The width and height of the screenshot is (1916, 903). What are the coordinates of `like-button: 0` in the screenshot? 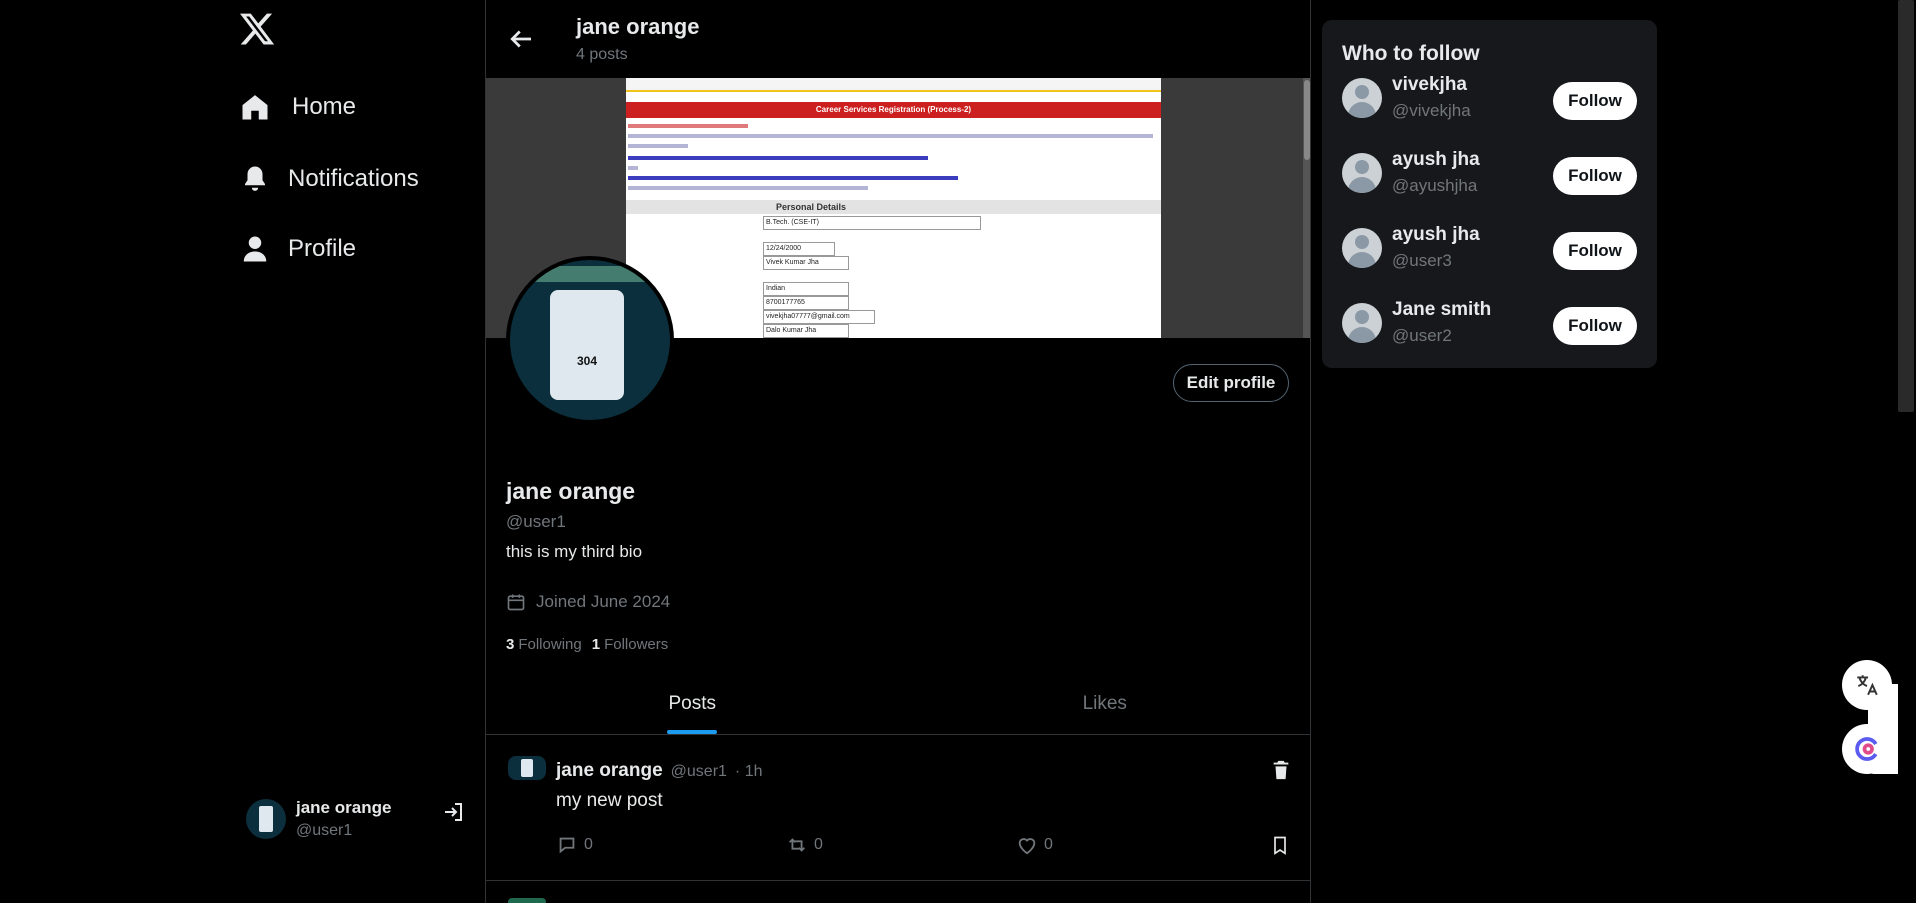 It's located at (1034, 845).